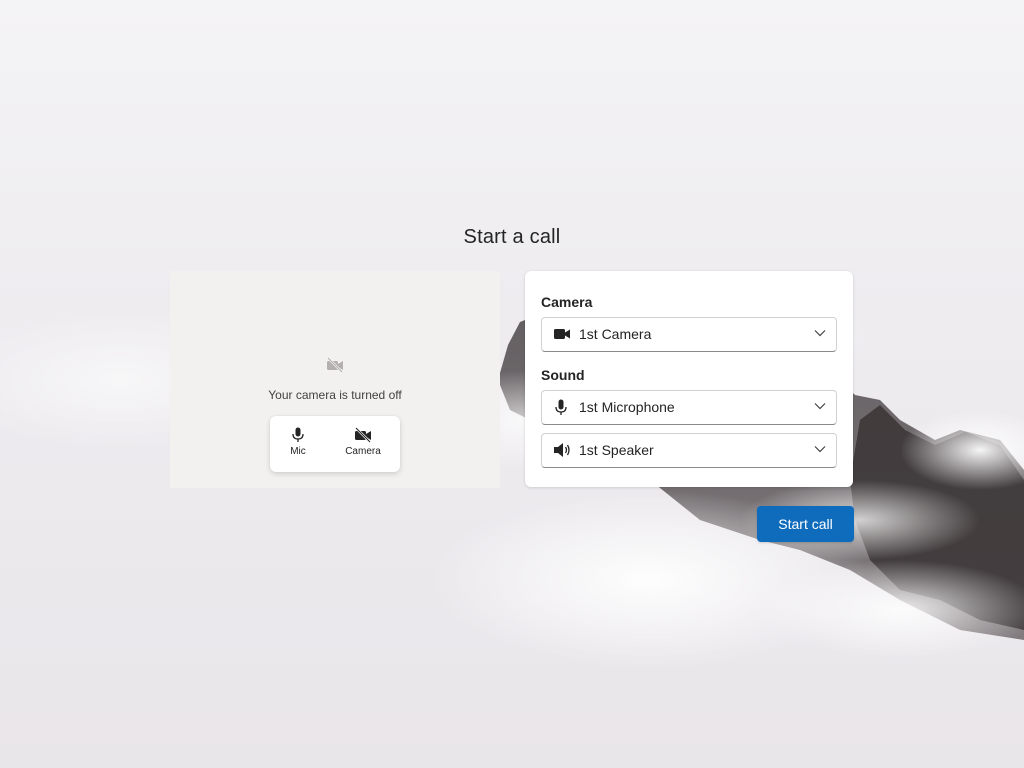 This screenshot has height=768, width=1024. I want to click on camera-toggle-label: Camera, so click(363, 451).